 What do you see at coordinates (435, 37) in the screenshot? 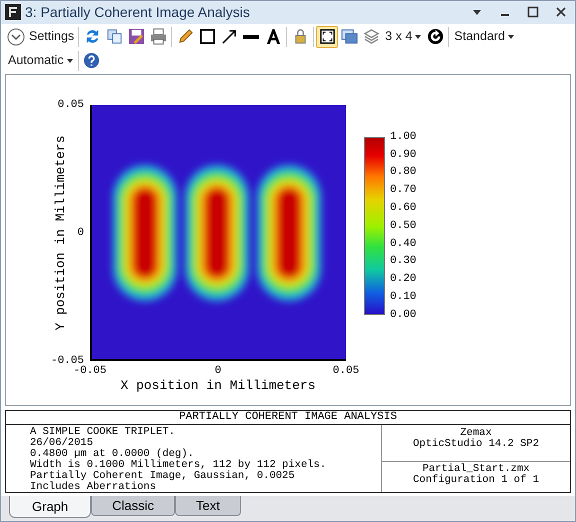
I see `rotate-icon` at bounding box center [435, 37].